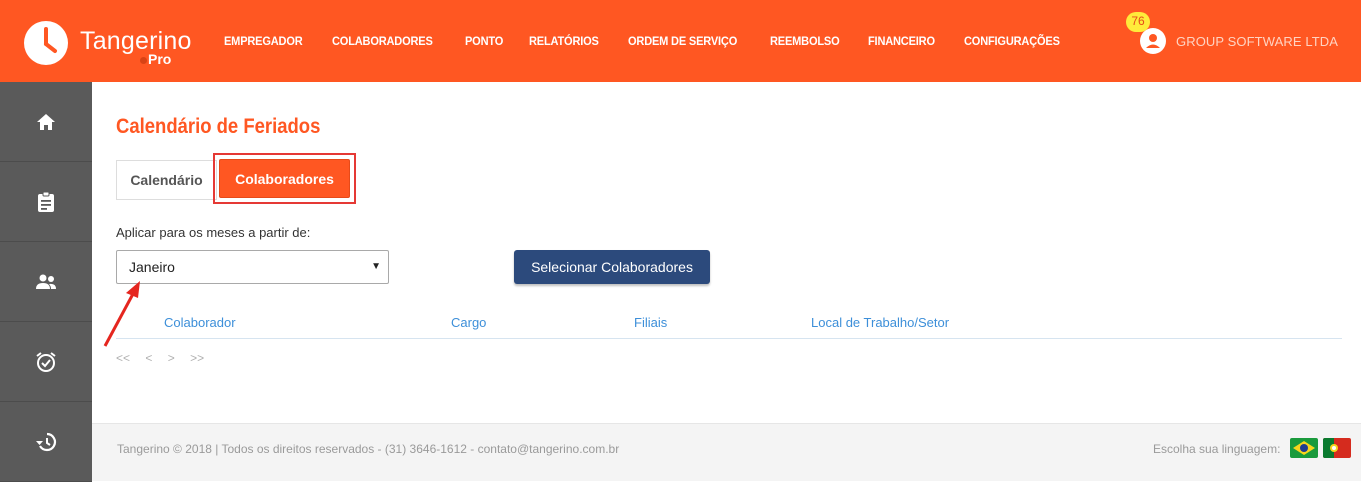  I want to click on sidebar, so click(46, 282).